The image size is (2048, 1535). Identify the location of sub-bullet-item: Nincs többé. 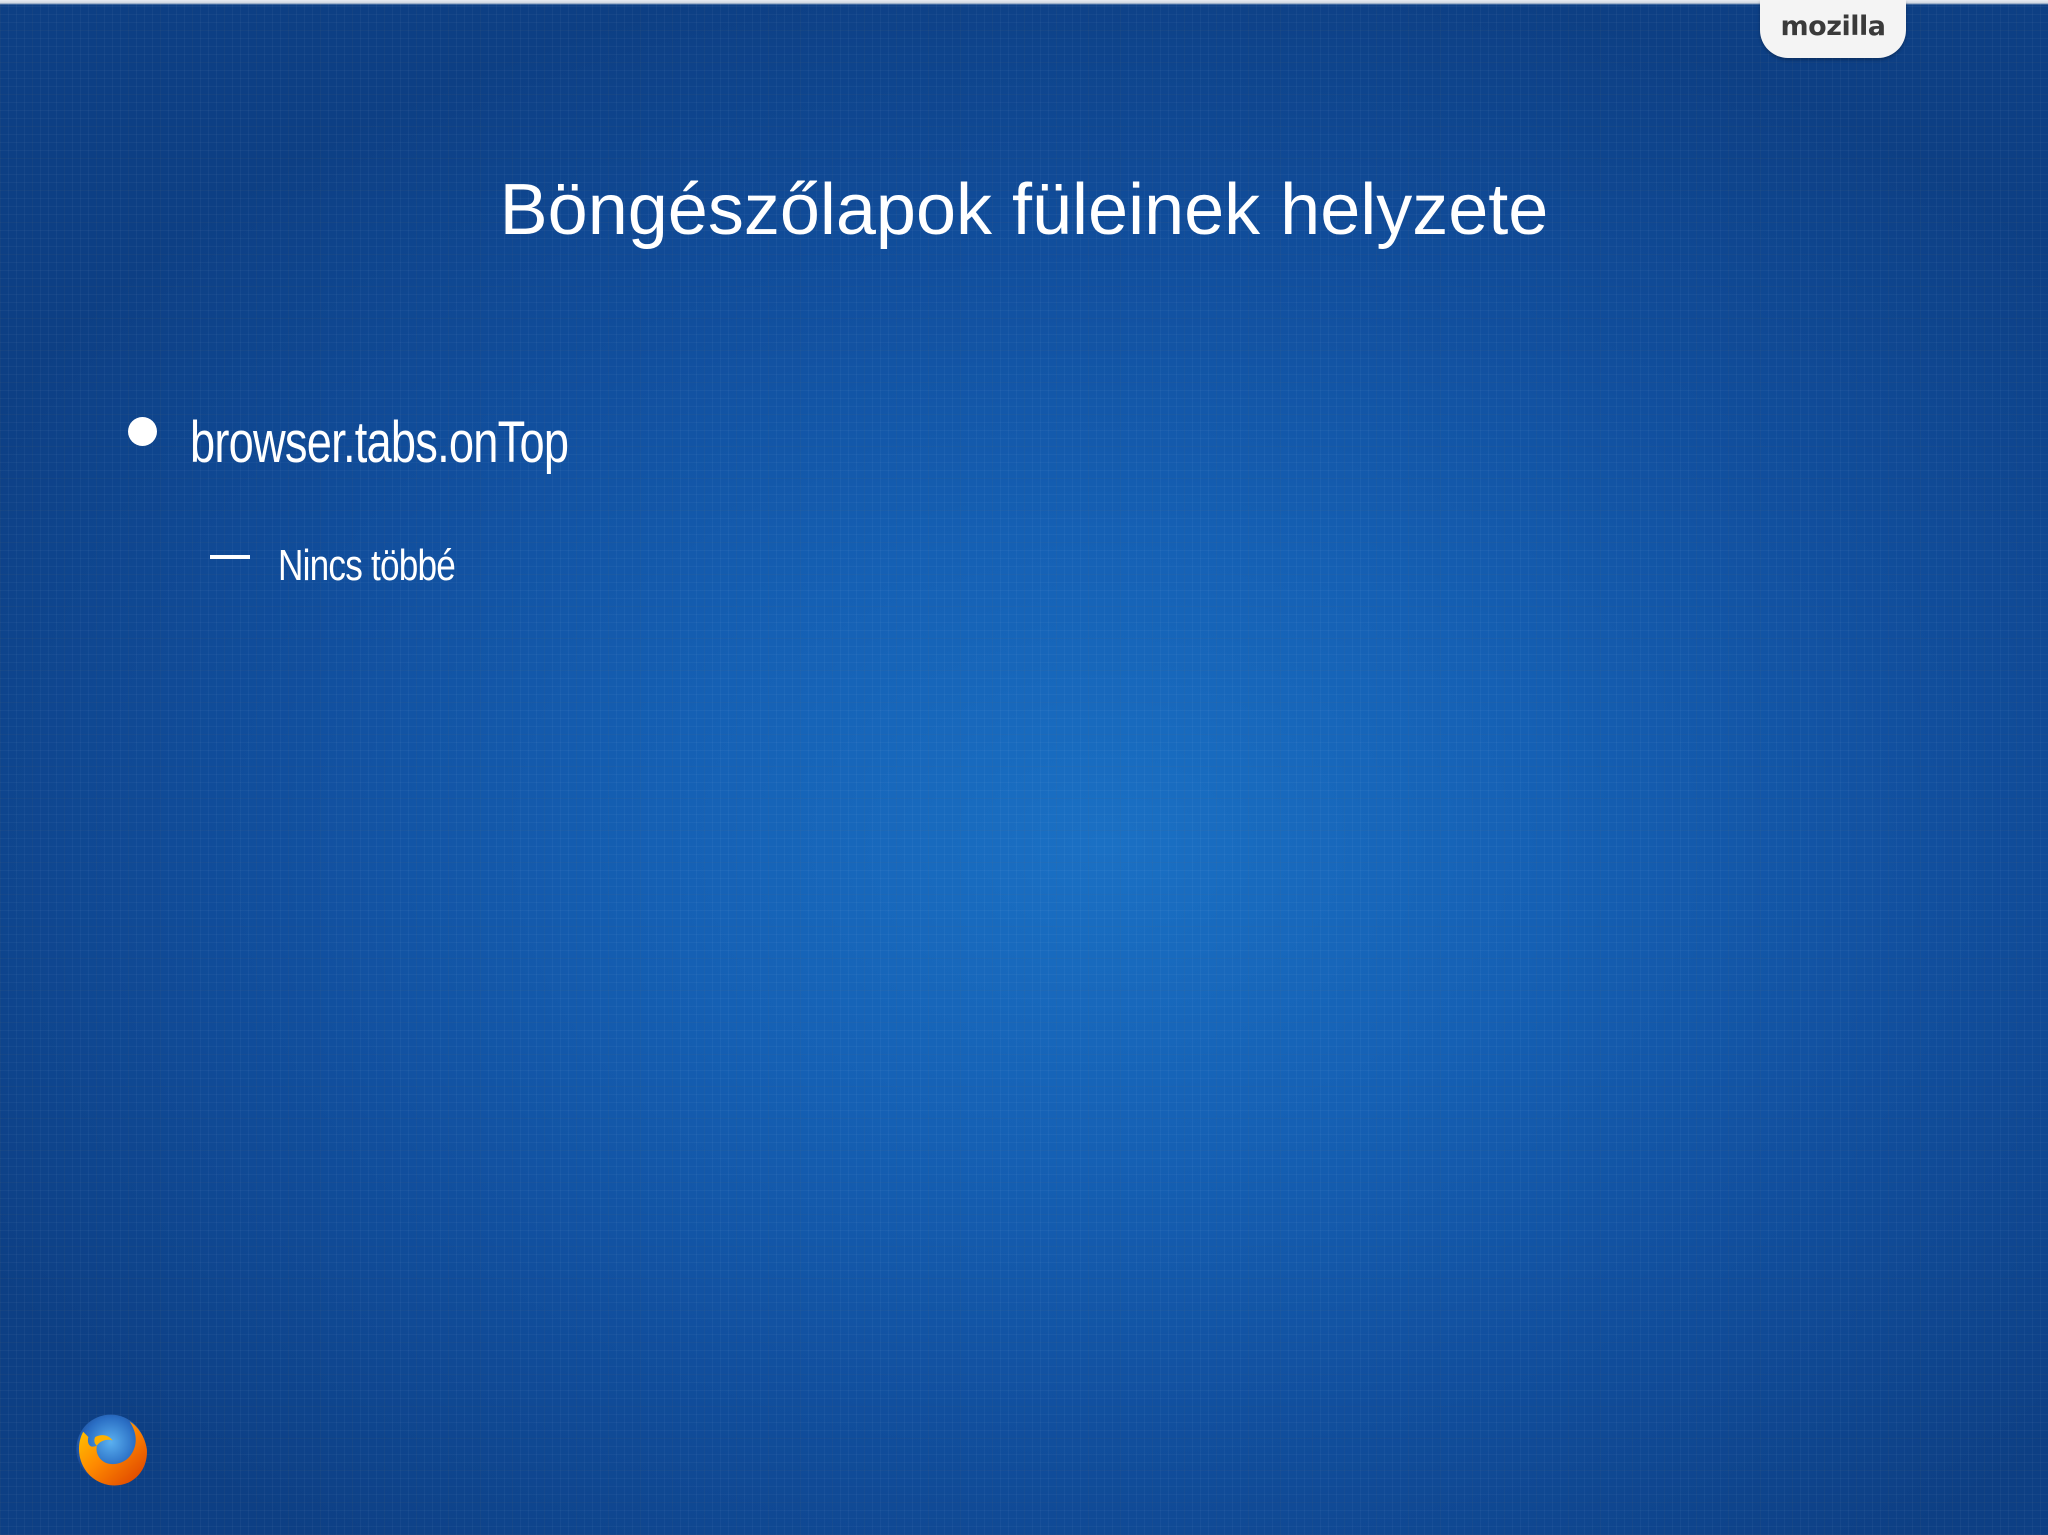
(354, 566).